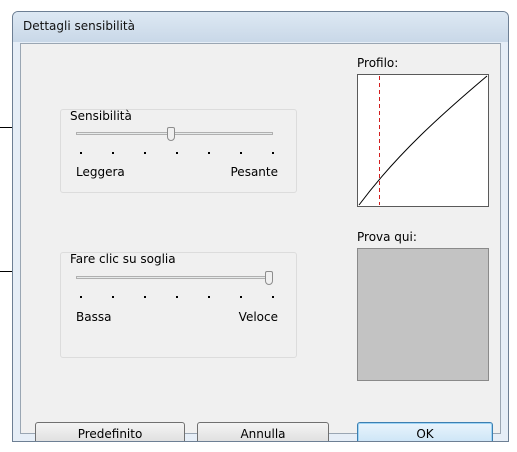 The image size is (517, 452). I want to click on cancel-button: Annulla, so click(263, 431).